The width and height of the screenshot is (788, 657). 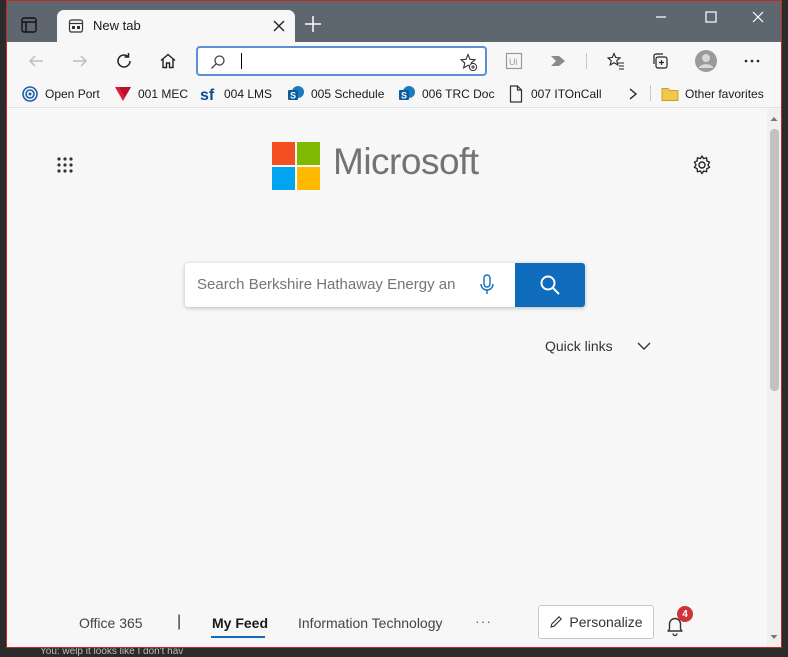 What do you see at coordinates (566, 94) in the screenshot?
I see `favorite-label: 007 ITOnCall` at bounding box center [566, 94].